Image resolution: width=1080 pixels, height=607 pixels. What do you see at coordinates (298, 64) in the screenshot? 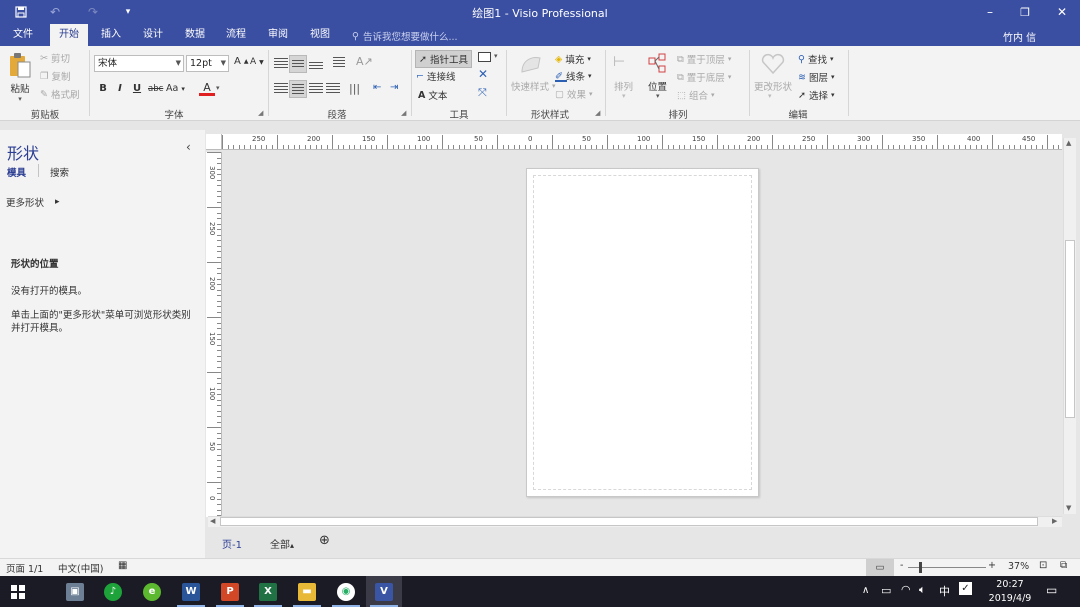
I see `align-middle-icon` at bounding box center [298, 64].